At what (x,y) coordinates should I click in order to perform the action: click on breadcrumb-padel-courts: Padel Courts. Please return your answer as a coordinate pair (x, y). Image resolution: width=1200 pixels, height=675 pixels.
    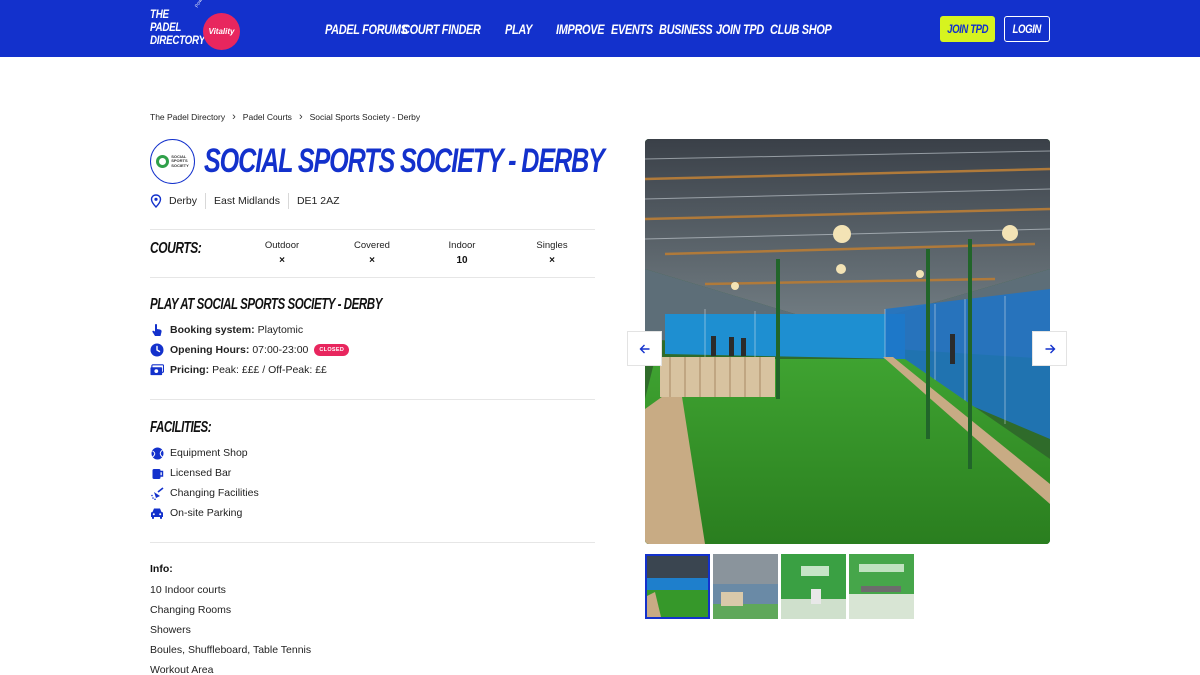
    Looking at the image, I should click on (267, 117).